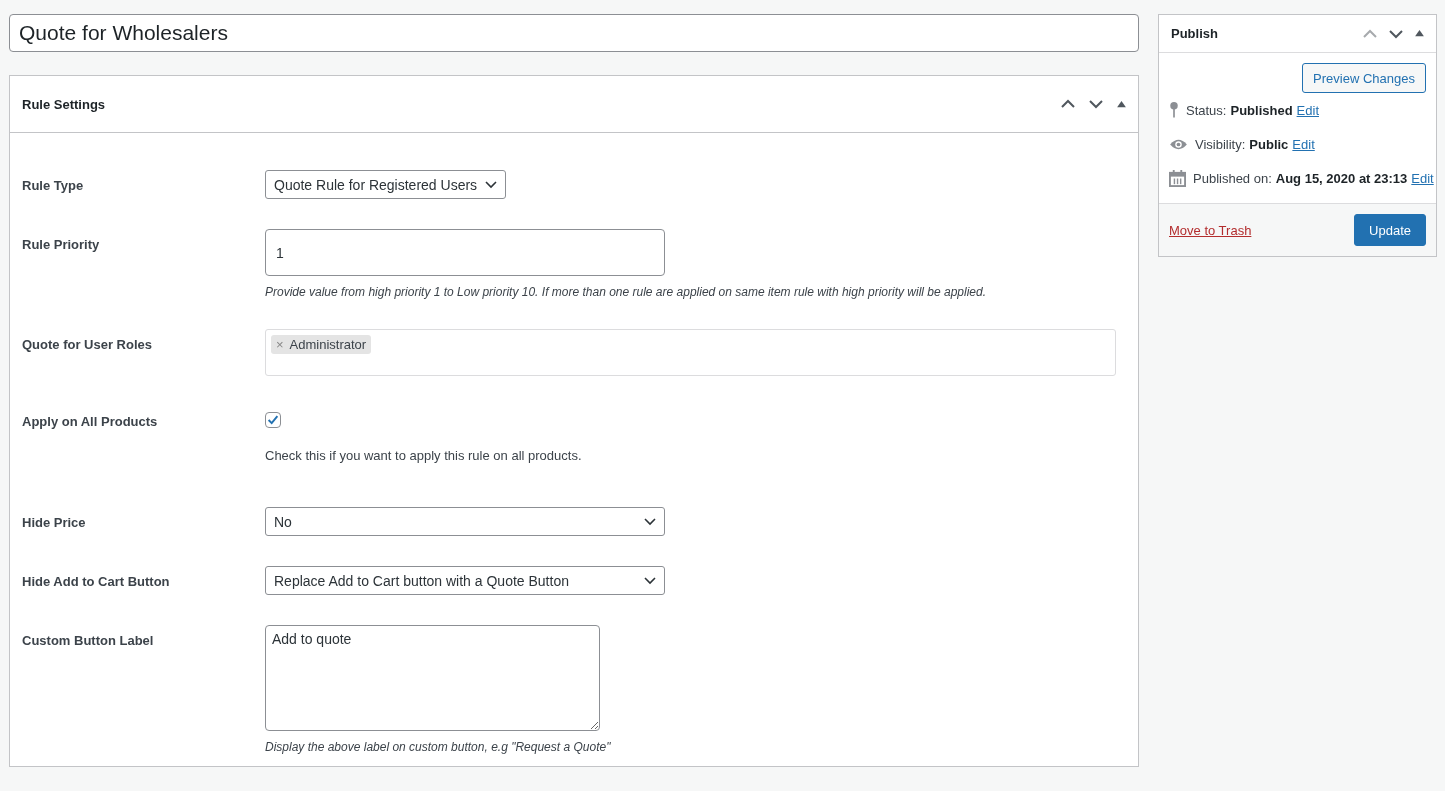 This screenshot has height=791, width=1445. Describe the element at coordinates (88, 345) in the screenshot. I see `field-label: Quote for User Roles` at that location.